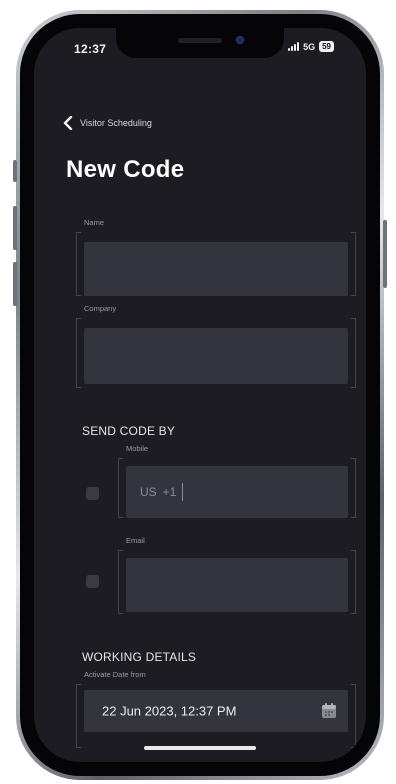 This screenshot has width=396, height=784. I want to click on email-input, so click(237, 585).